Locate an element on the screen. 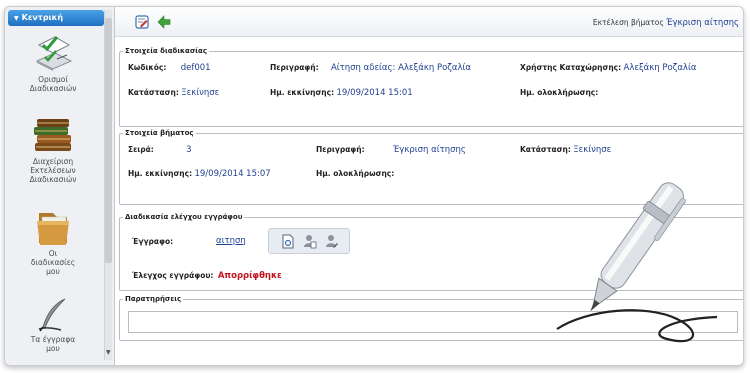  step-start-date: 19/09/2014 15:07 is located at coordinates (232, 174).